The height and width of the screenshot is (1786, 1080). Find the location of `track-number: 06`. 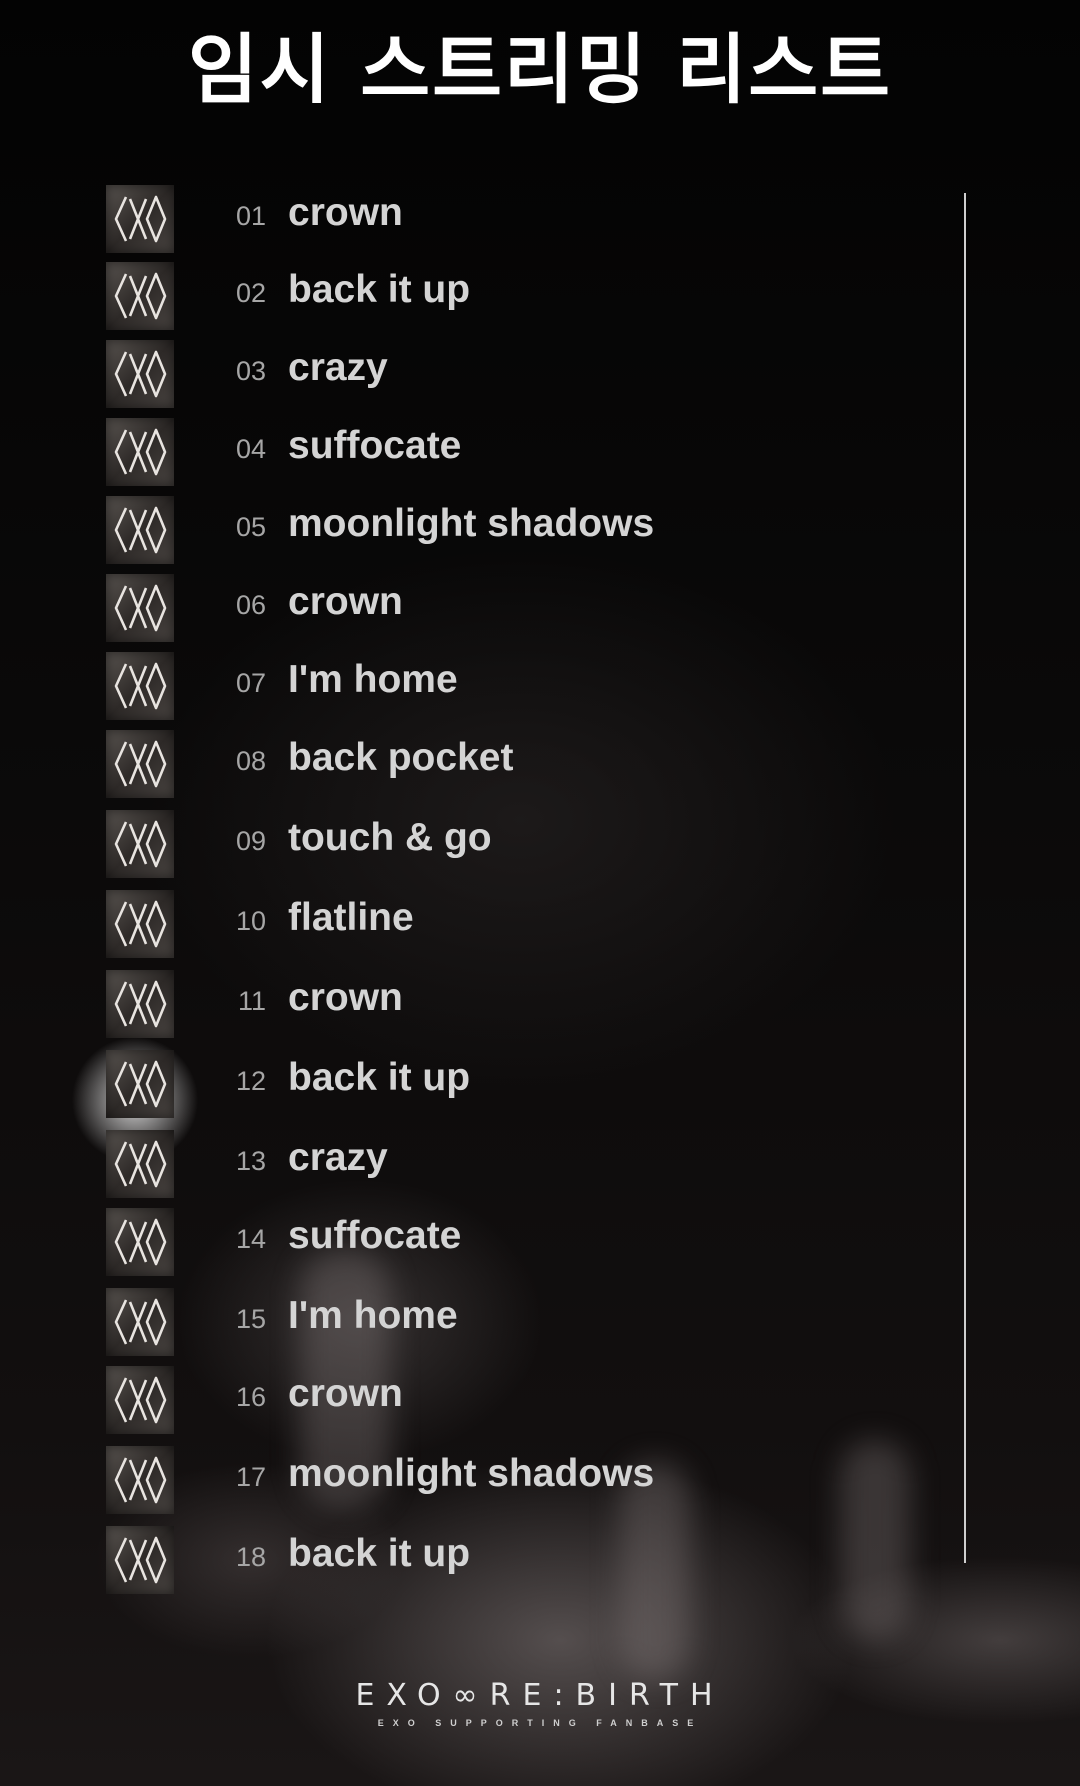

track-number: 06 is located at coordinates (250, 605).